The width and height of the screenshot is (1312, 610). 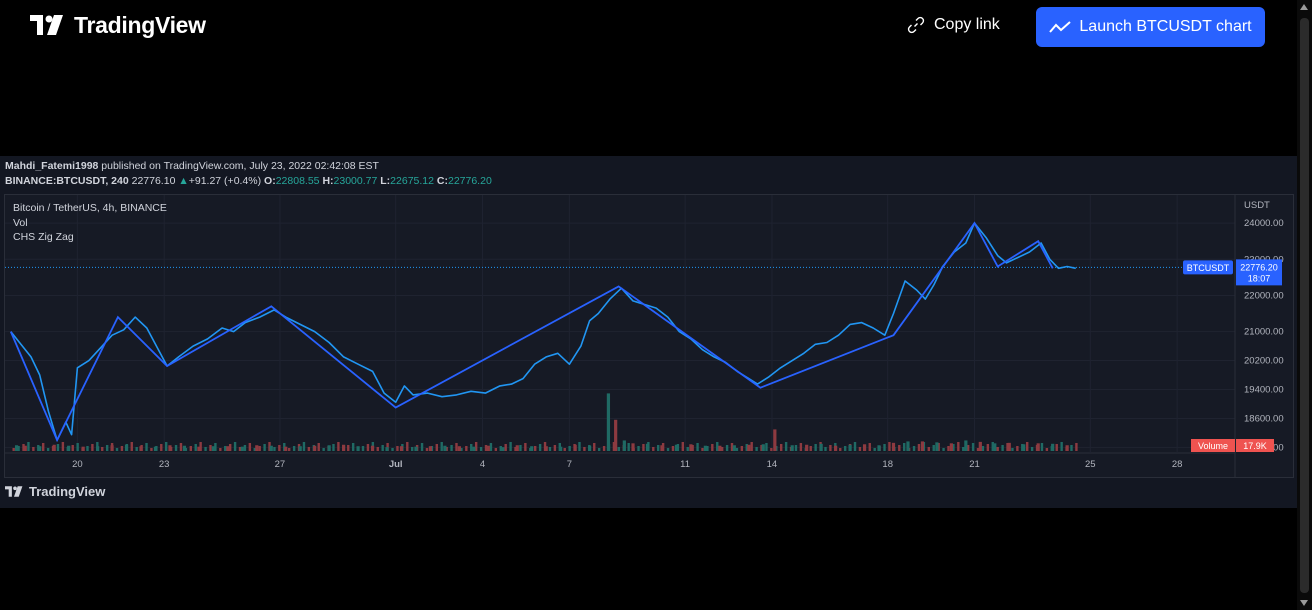 What do you see at coordinates (1264, 418) in the screenshot?
I see `y-tick-label: 18600.00` at bounding box center [1264, 418].